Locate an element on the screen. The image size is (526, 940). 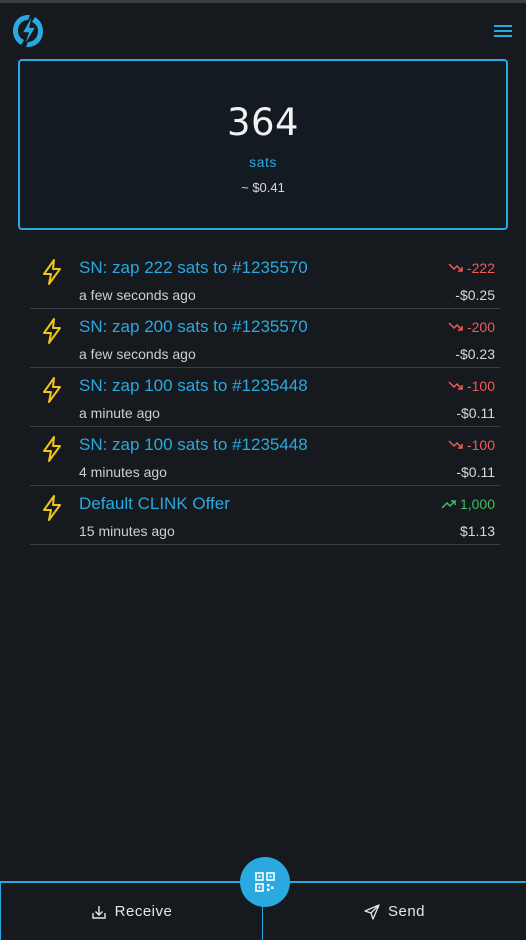
balance-unit: sats is located at coordinates (263, 162).